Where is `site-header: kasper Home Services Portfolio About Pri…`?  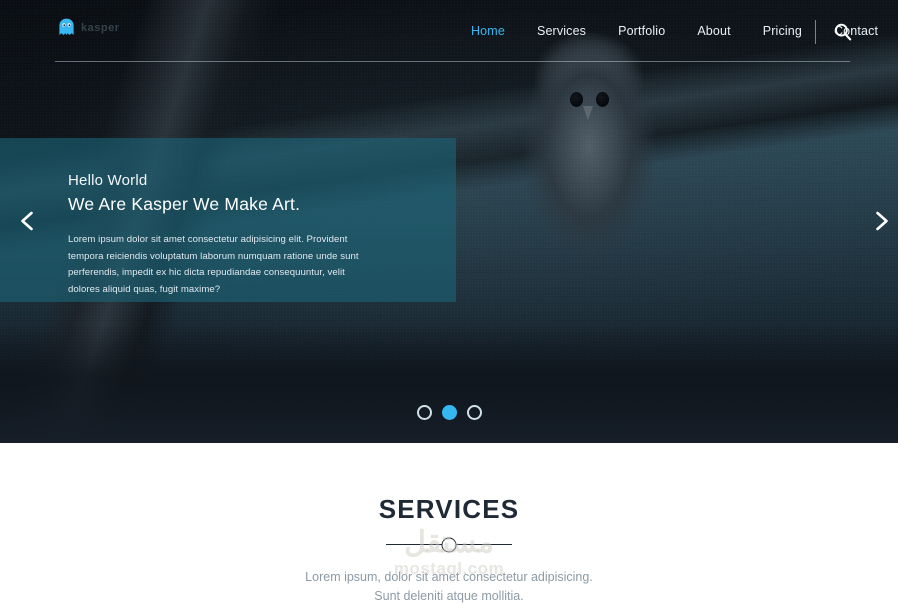
site-header: kasper Home Services Portfolio About Pri… is located at coordinates (449, 31).